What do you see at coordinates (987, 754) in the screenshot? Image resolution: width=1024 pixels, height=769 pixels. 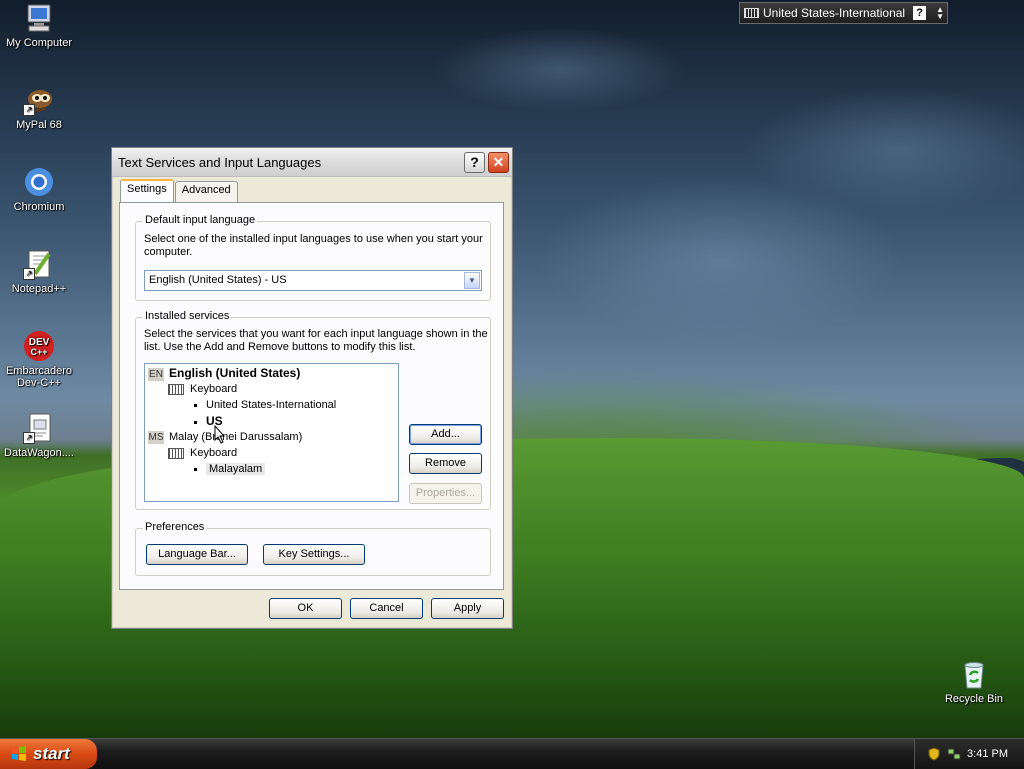 I see `clock: 3:41 PM` at bounding box center [987, 754].